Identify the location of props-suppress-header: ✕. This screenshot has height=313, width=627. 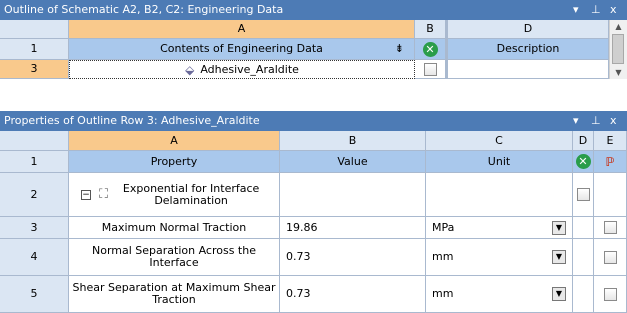
(583, 162).